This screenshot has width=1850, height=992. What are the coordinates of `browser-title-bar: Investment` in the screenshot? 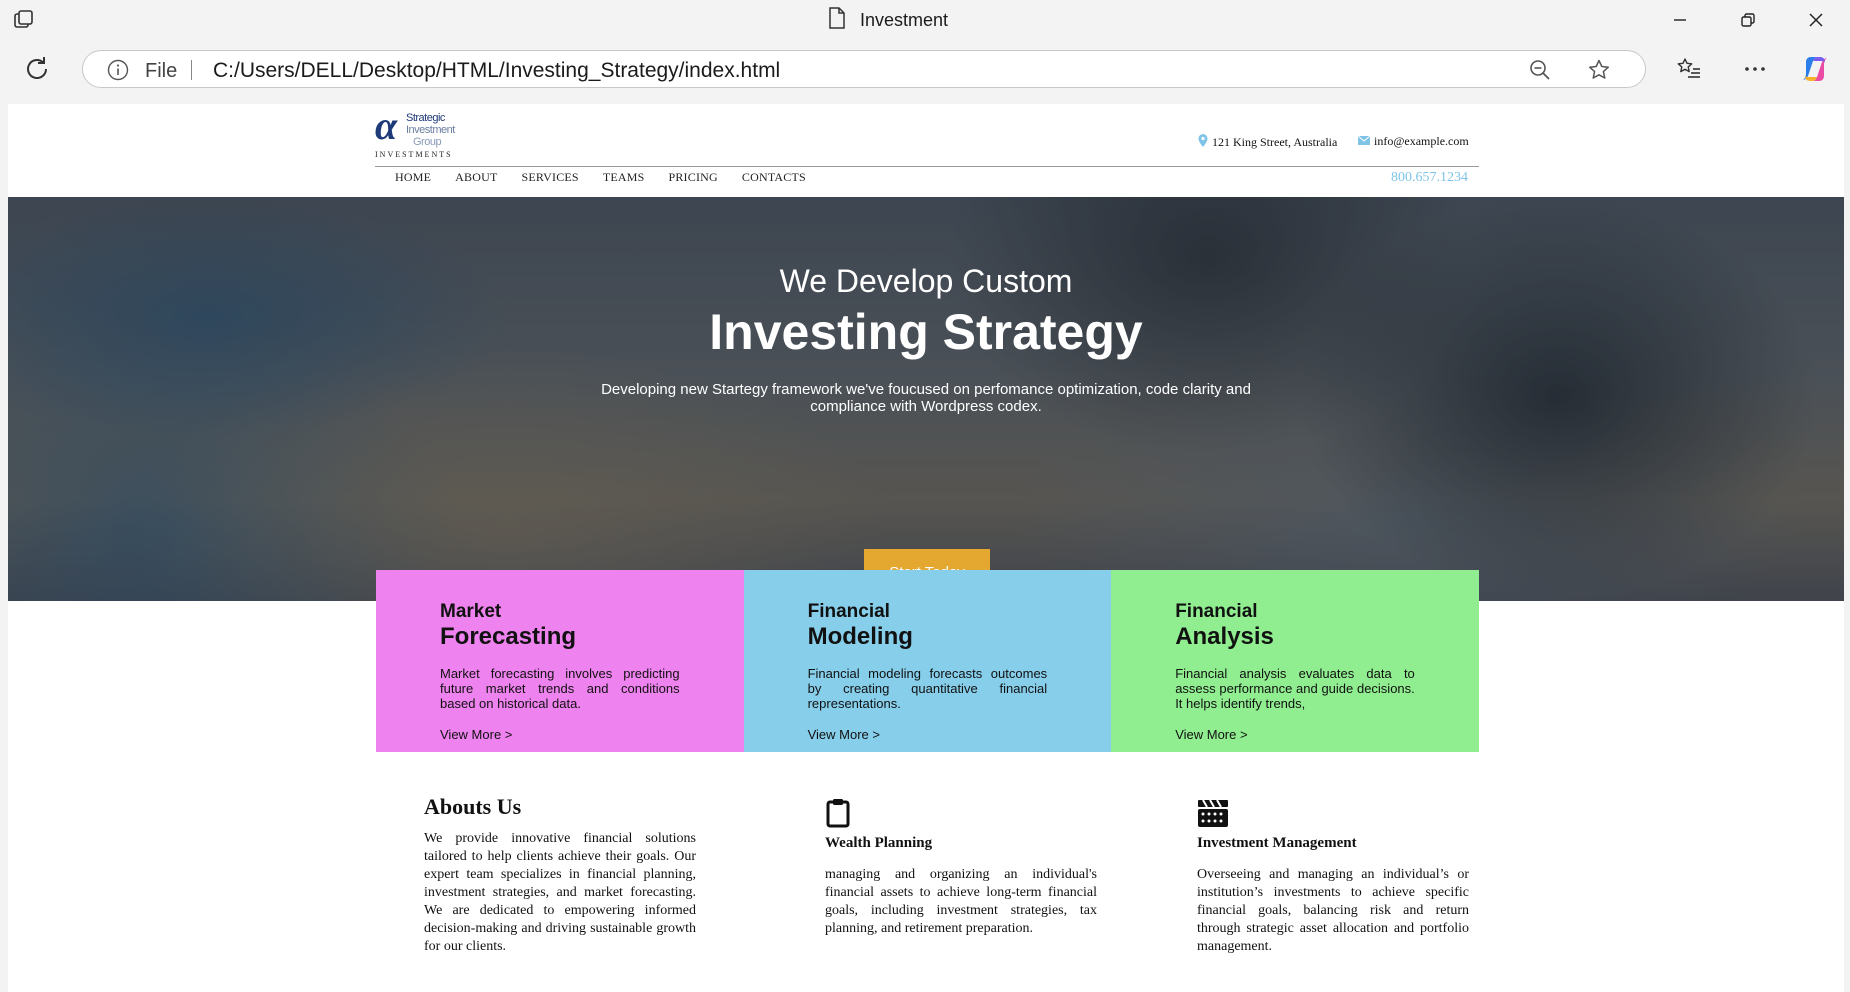 It's located at (925, 20).